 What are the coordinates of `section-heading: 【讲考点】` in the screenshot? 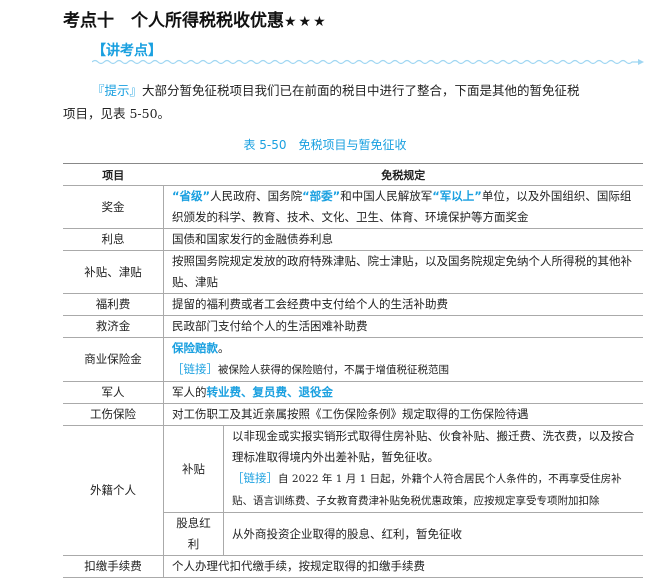 It's located at (127, 51).